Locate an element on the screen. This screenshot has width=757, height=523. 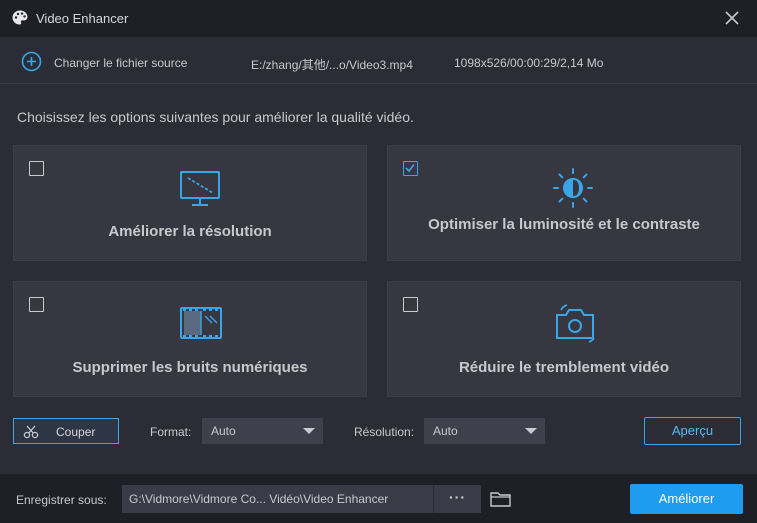
folder-icon is located at coordinates (500, 499).